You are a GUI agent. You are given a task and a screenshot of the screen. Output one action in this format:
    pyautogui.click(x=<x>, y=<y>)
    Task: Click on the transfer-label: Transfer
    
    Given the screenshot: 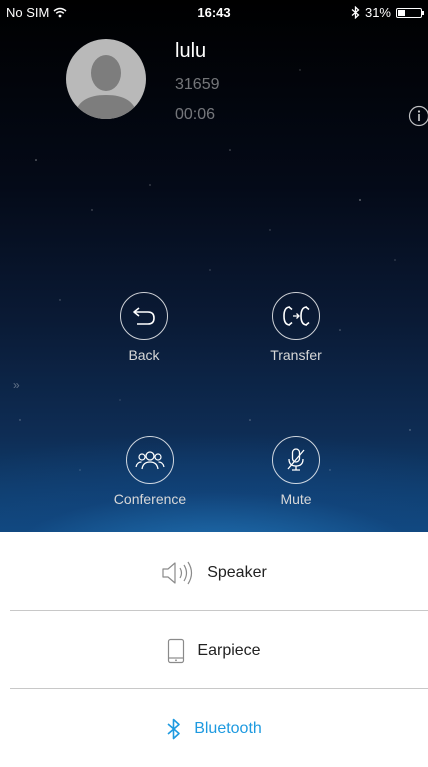 What is the action you would take?
    pyautogui.click(x=296, y=355)
    